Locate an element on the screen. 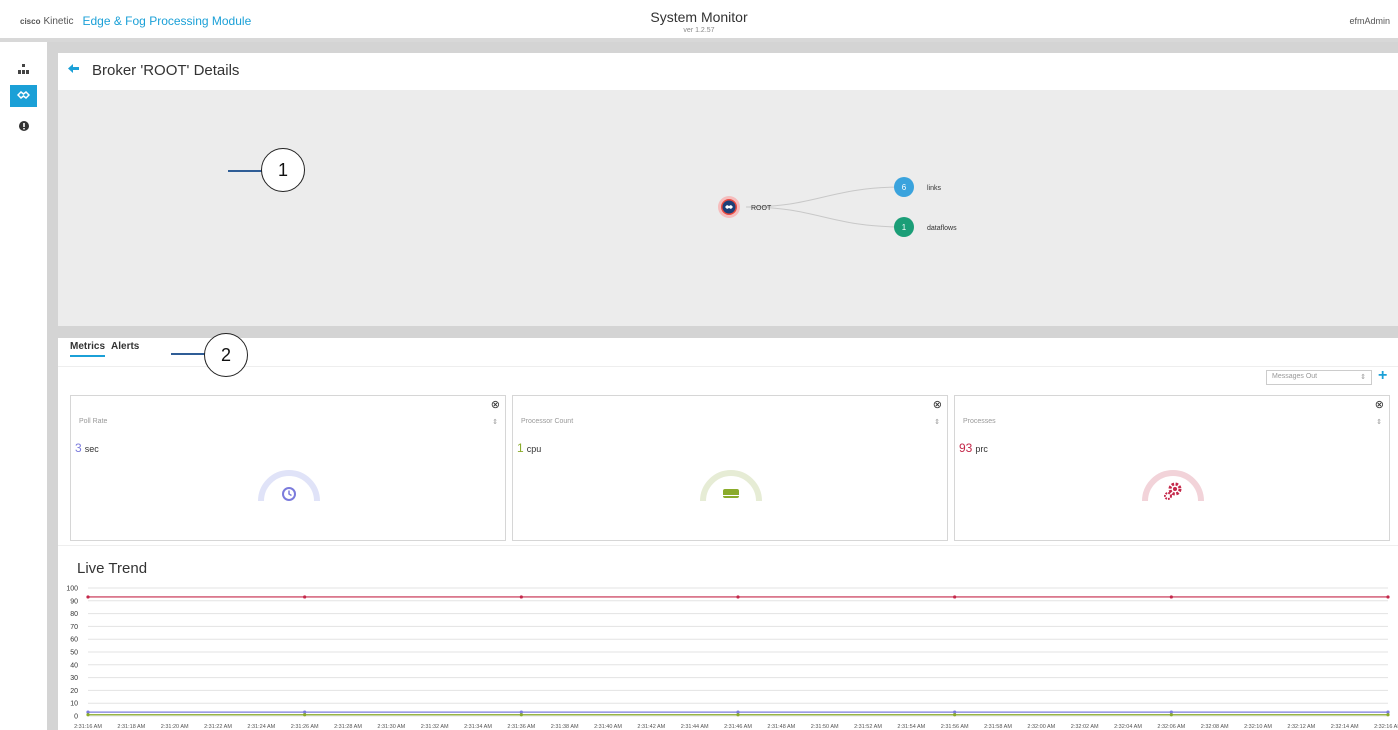 This screenshot has height=730, width=1398. x-tick-label: 2:32:08 AM is located at coordinates (1215, 727).